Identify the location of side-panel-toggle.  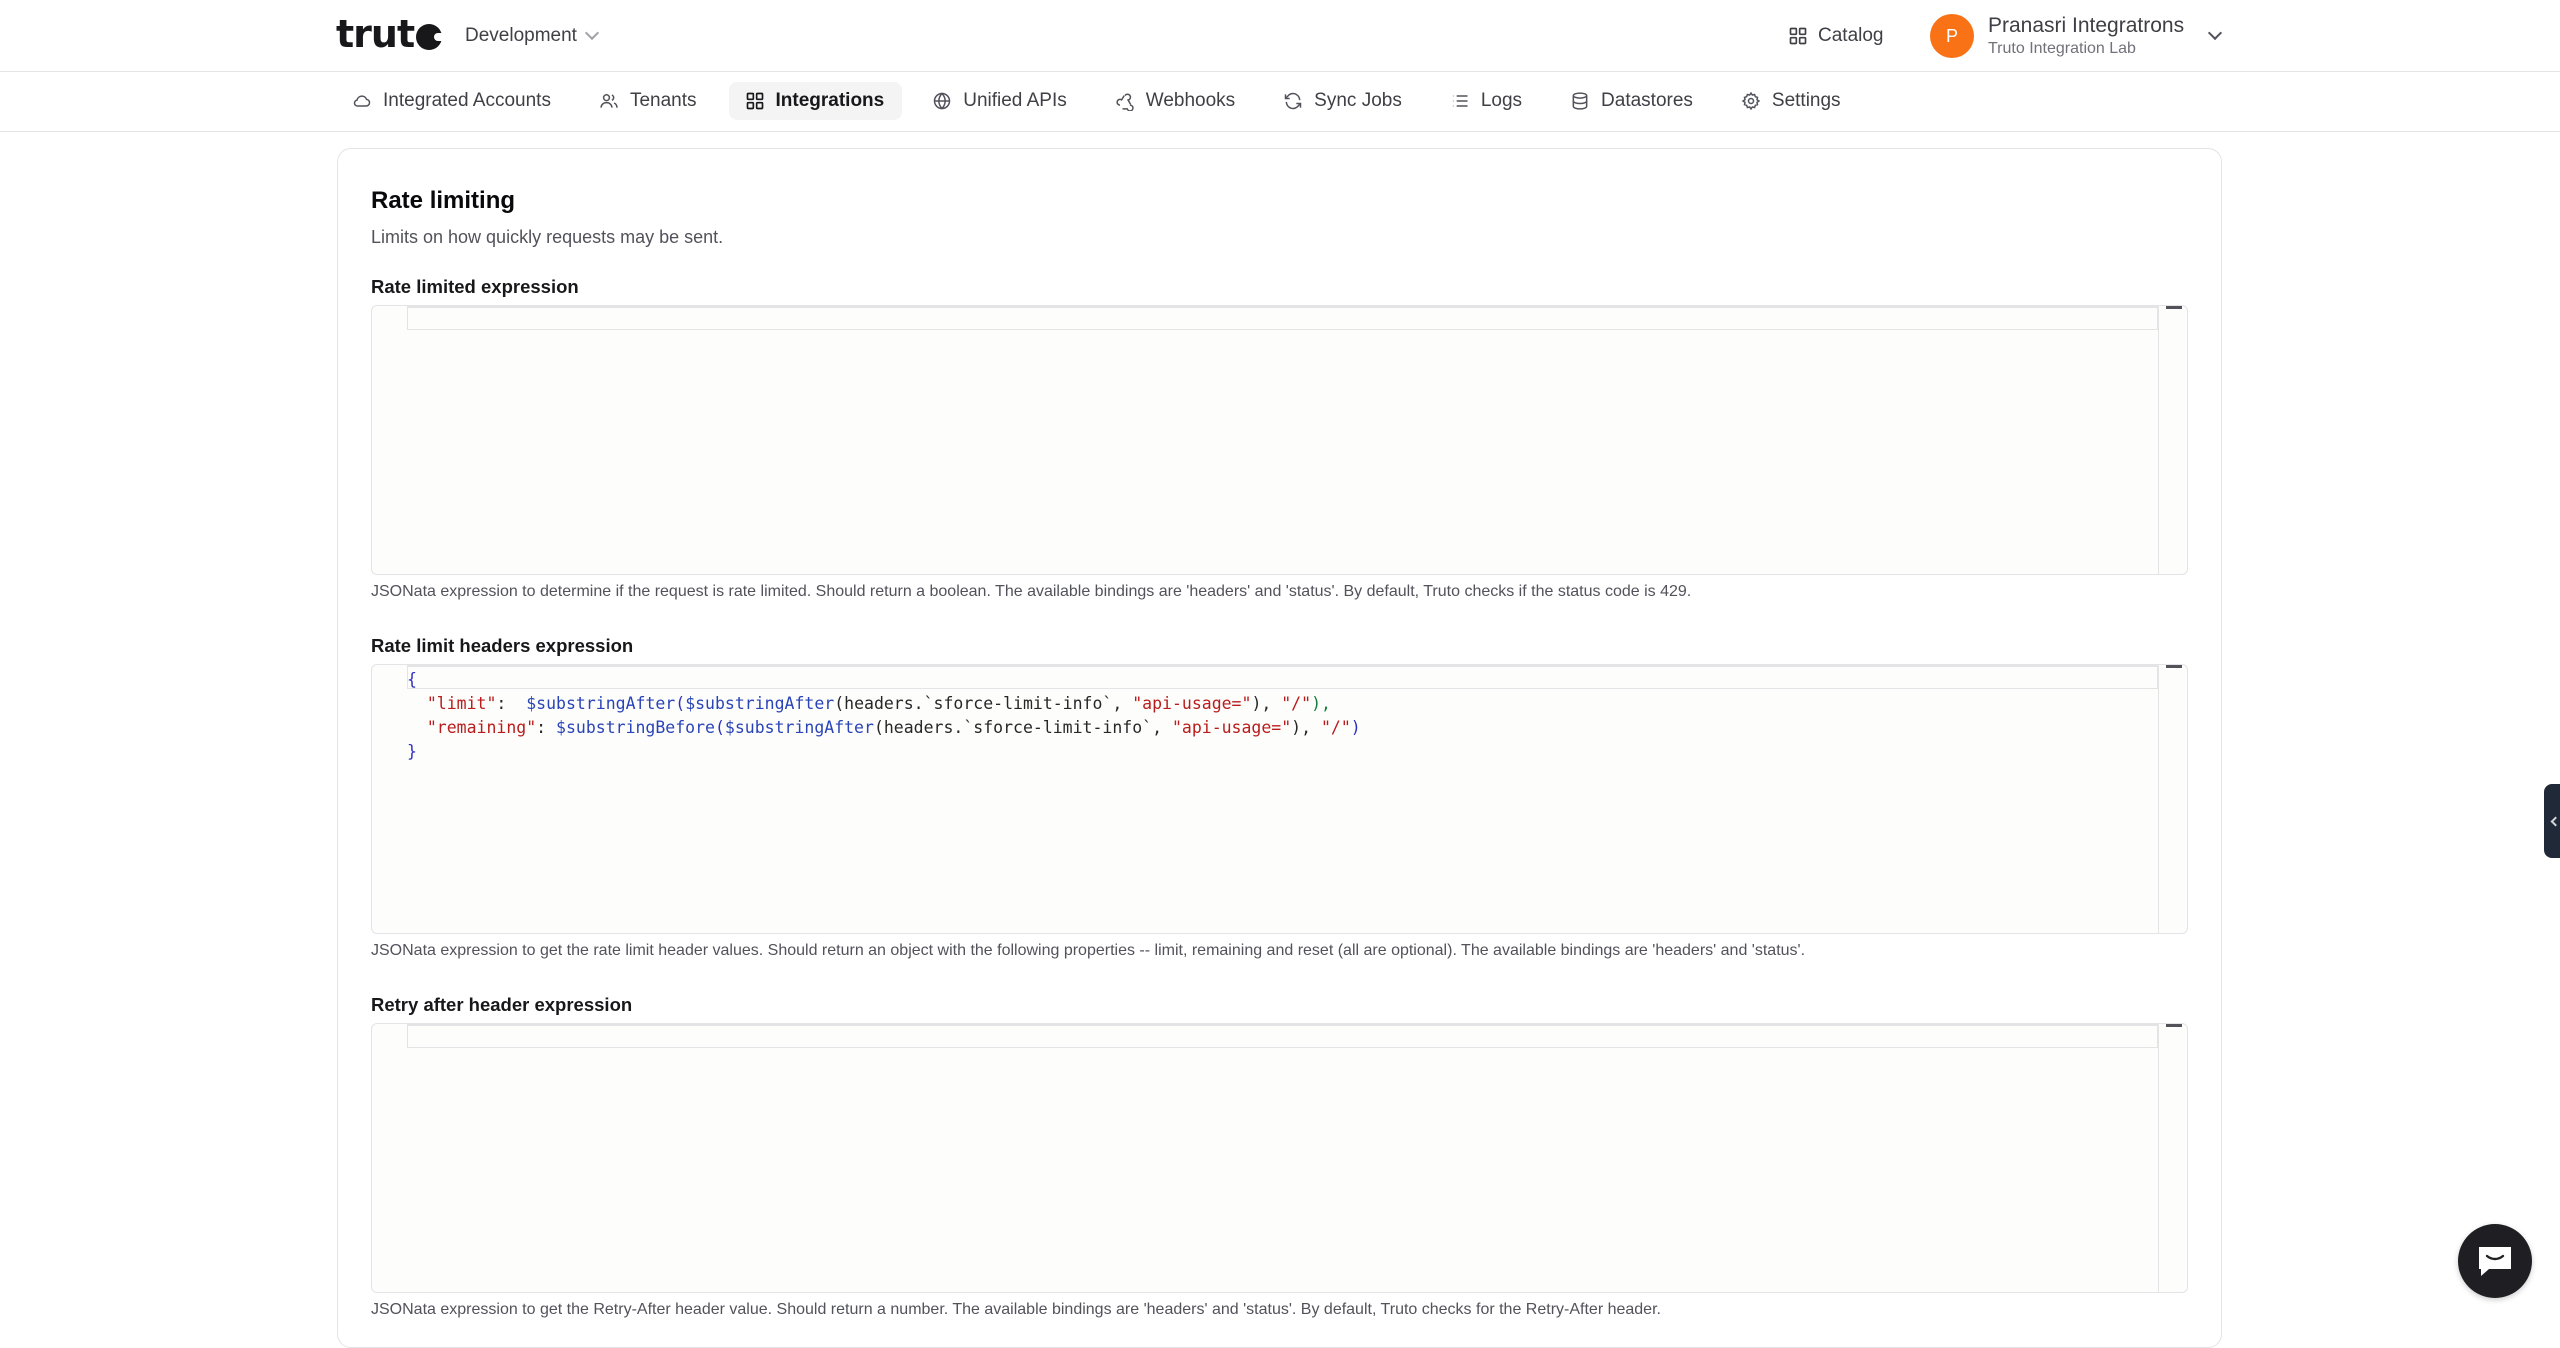
(2552, 821).